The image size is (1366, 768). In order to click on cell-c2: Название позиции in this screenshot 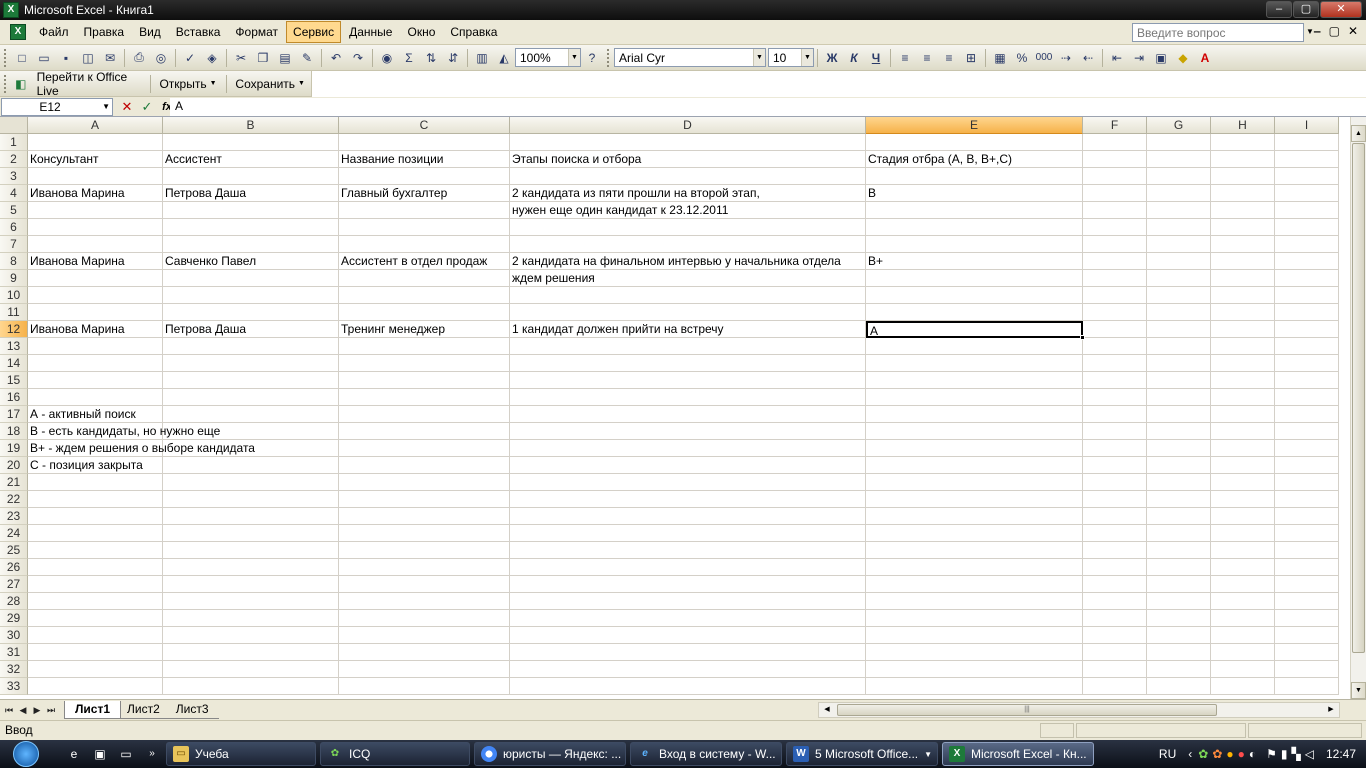, I will do `click(424, 159)`.